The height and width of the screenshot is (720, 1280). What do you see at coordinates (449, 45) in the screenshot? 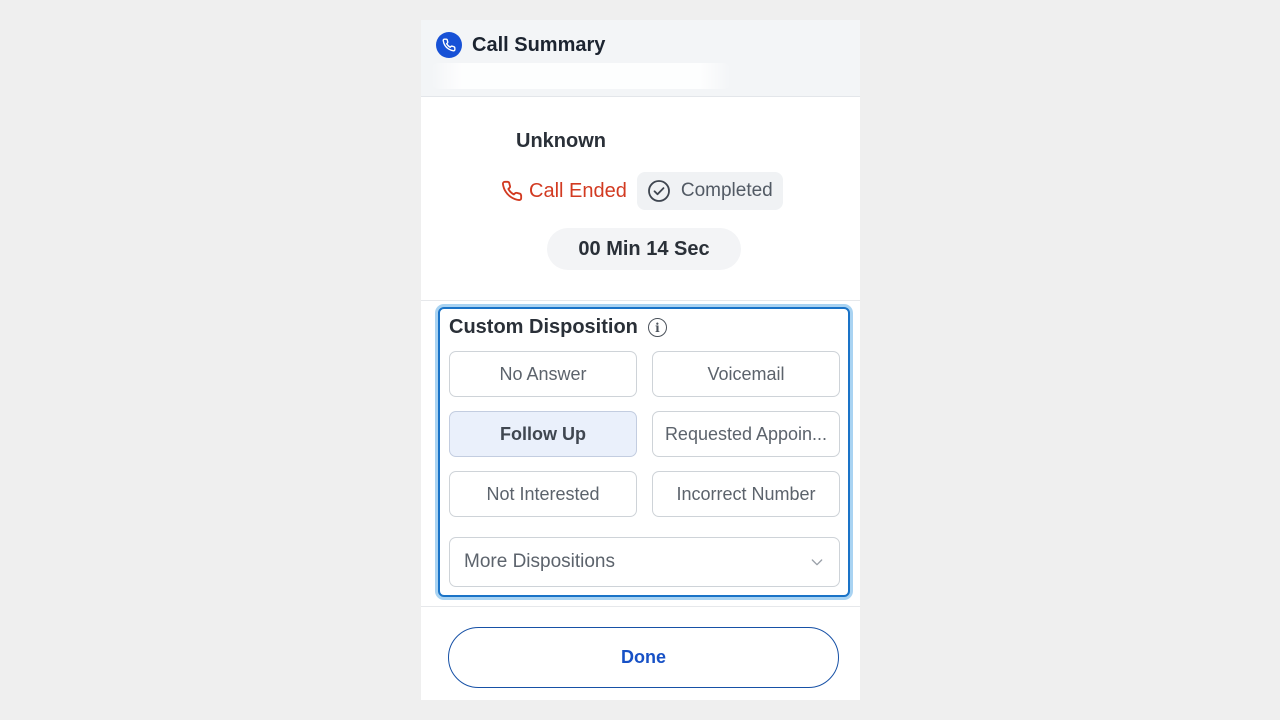
I see `phone-icon` at bounding box center [449, 45].